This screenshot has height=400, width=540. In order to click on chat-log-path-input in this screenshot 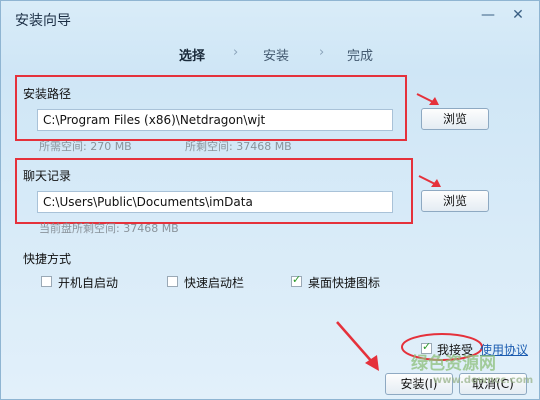, I will do `click(215, 202)`.